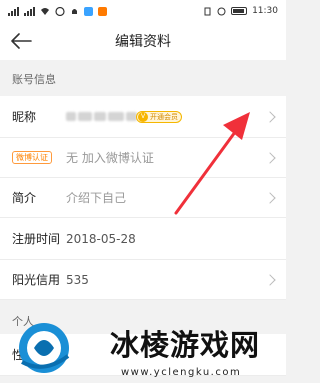 The image size is (320, 383). I want to click on intro-row: 简介 介绍下自己, so click(143, 198).